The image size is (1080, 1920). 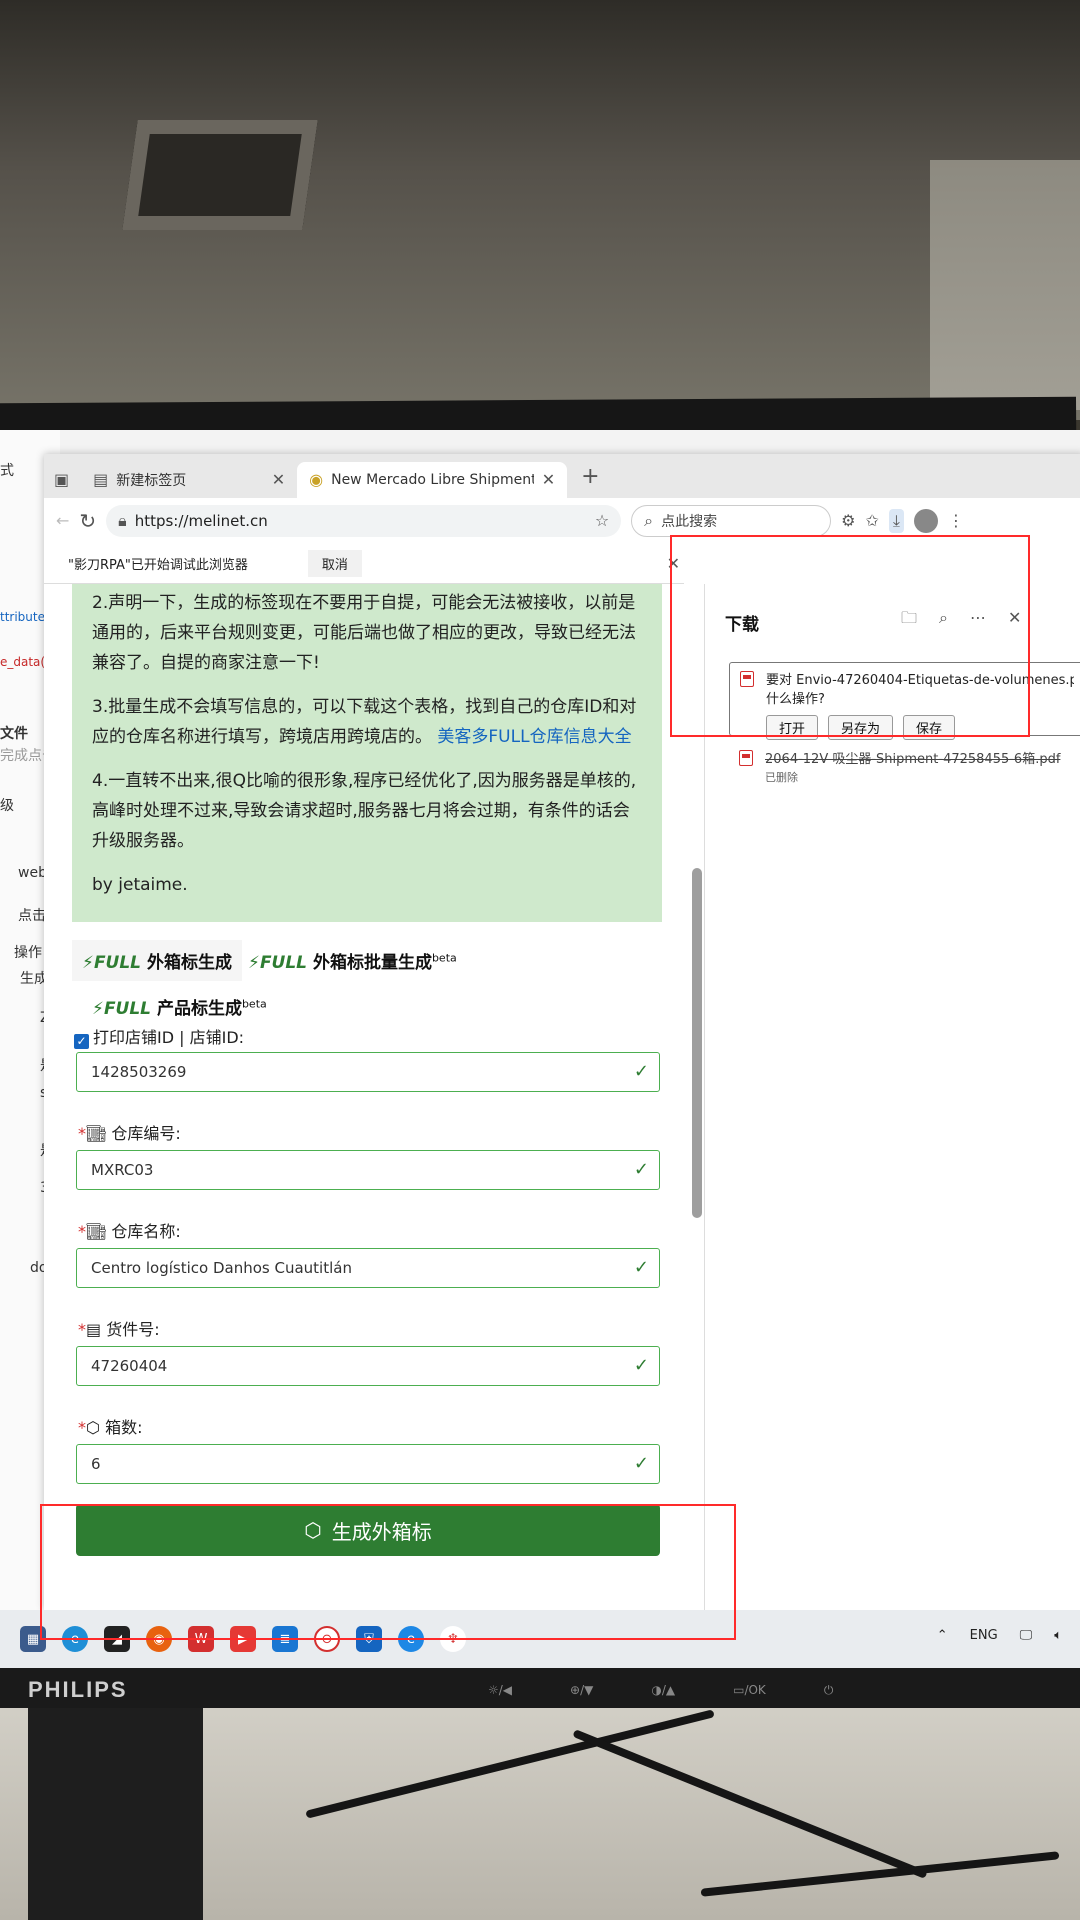 What do you see at coordinates (368, 1072) in the screenshot?
I see `store-id-field: 1428503269 ✓` at bounding box center [368, 1072].